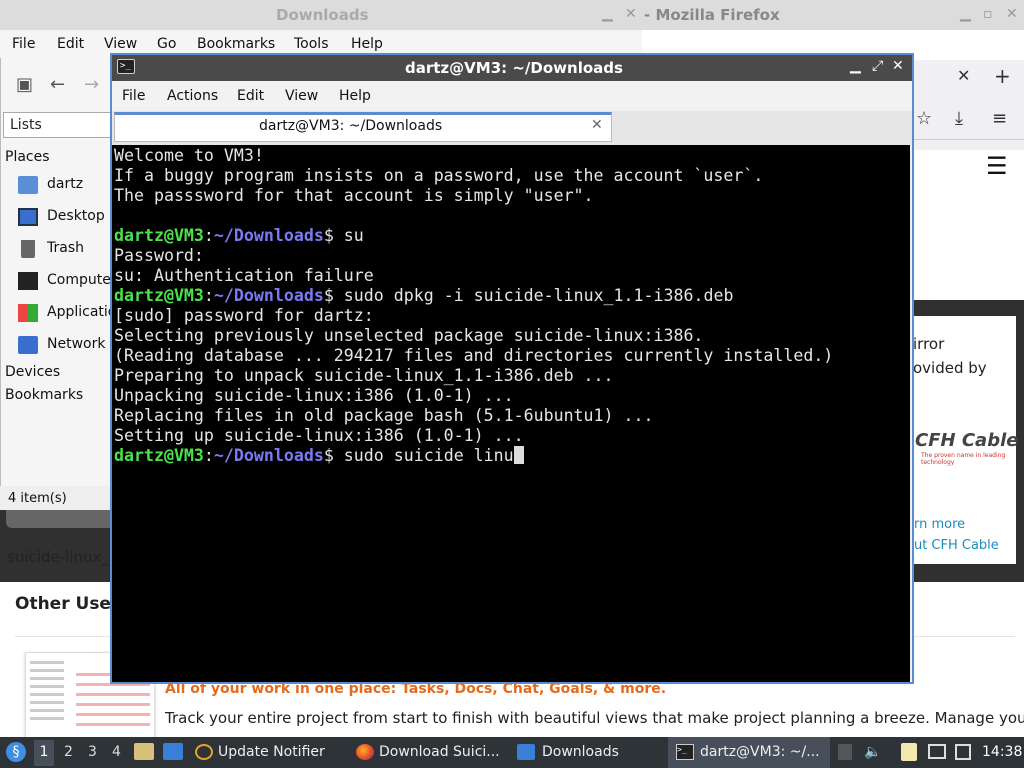  I want to click on sidebar-mode-select: Lists, so click(57, 125).